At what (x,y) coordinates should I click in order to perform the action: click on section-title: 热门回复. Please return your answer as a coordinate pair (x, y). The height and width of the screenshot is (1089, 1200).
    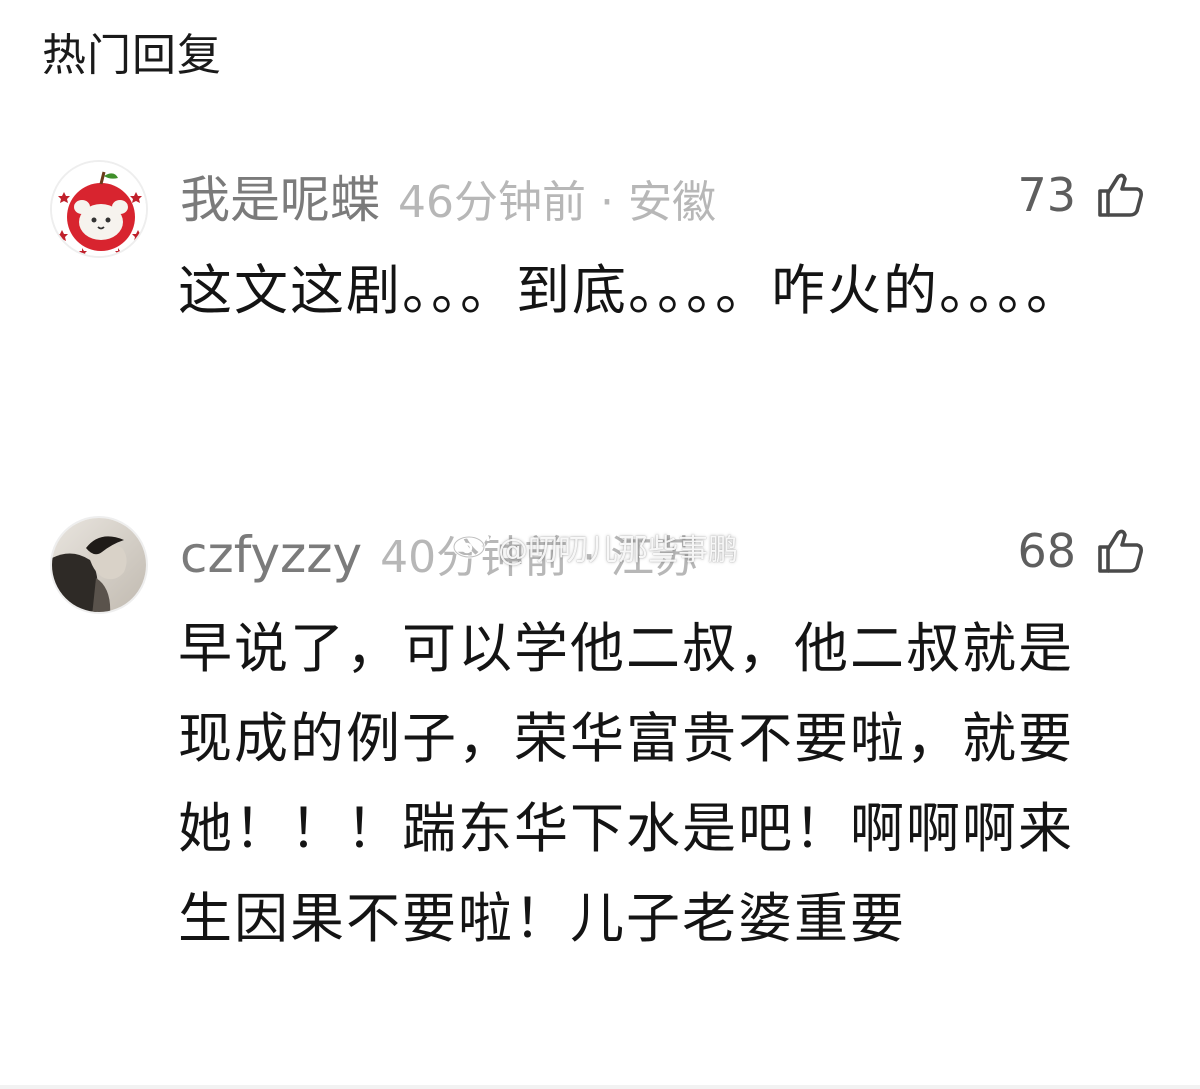
    Looking at the image, I should click on (132, 55).